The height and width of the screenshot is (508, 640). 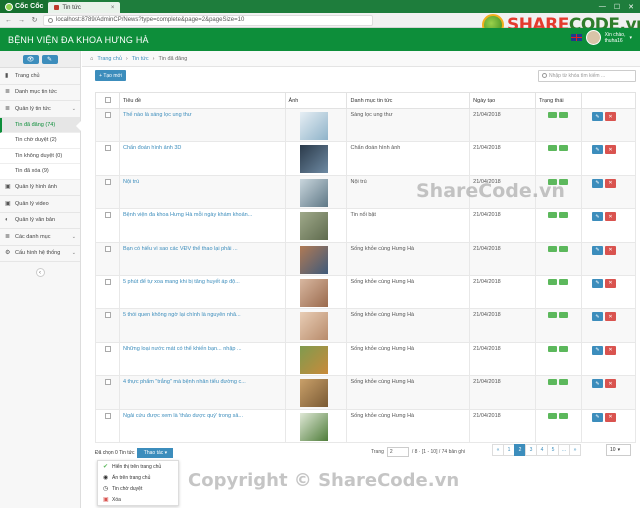 I want to click on back-icon: ←, so click(x=8, y=20).